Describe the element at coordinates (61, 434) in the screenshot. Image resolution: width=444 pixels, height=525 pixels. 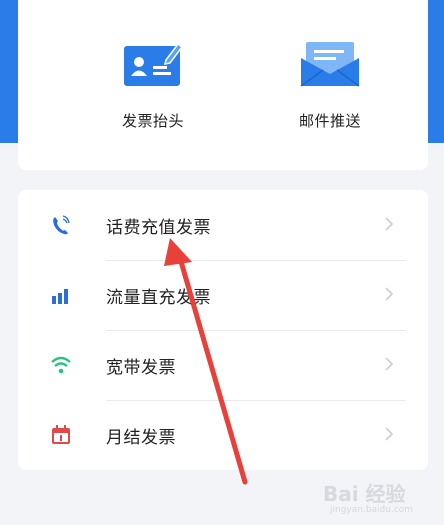
I see `calendar-icon` at that location.